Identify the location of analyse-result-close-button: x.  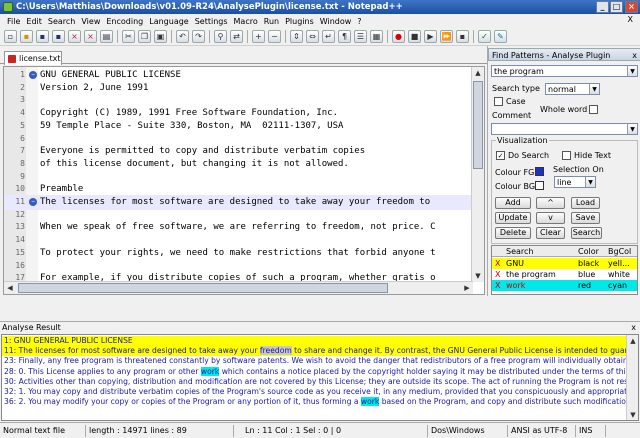
(633, 328).